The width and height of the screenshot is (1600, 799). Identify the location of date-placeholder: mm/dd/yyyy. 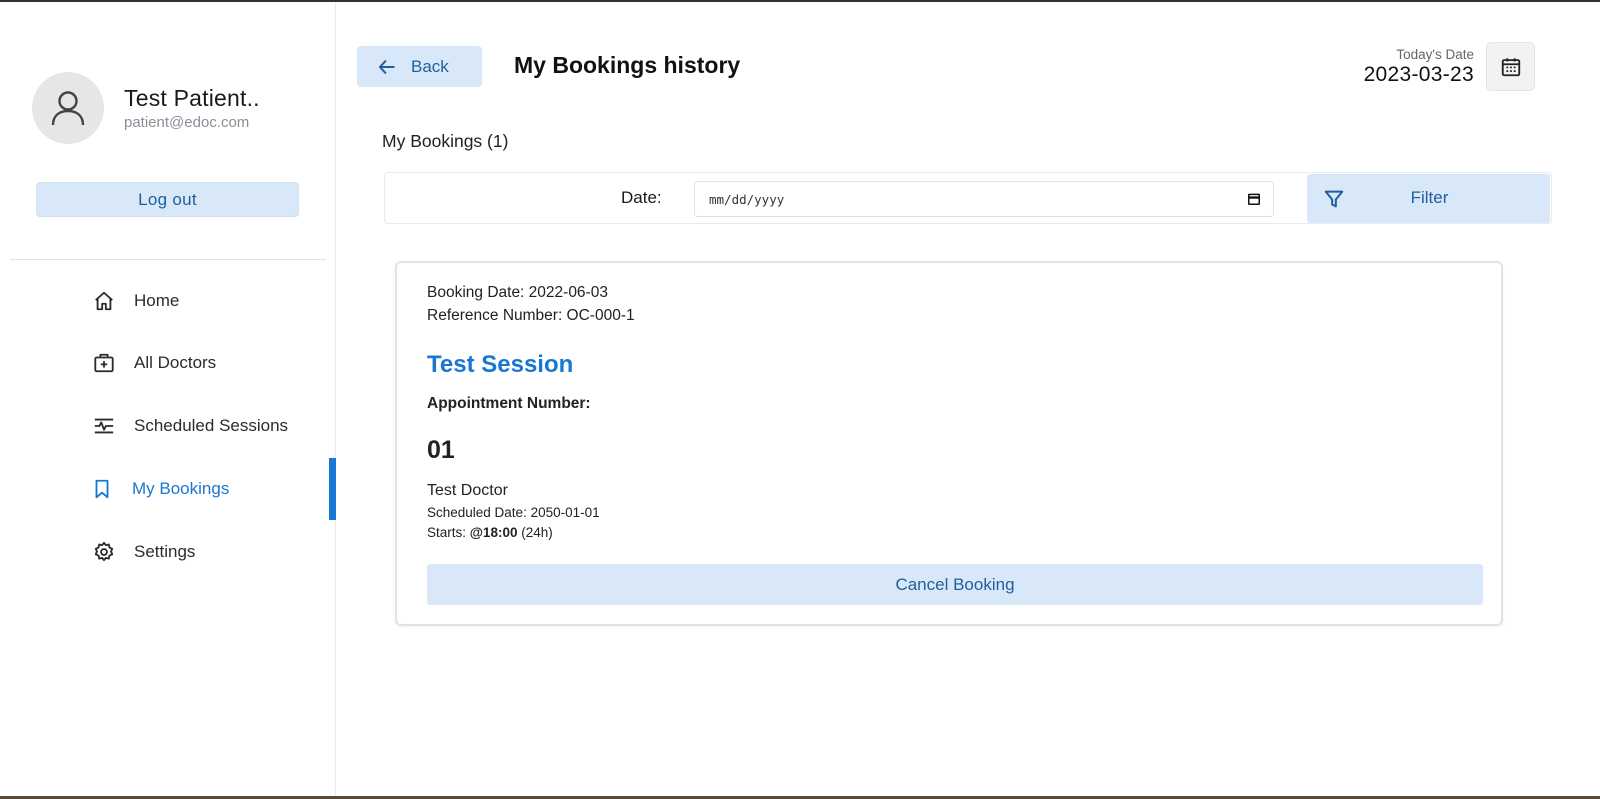
(747, 199).